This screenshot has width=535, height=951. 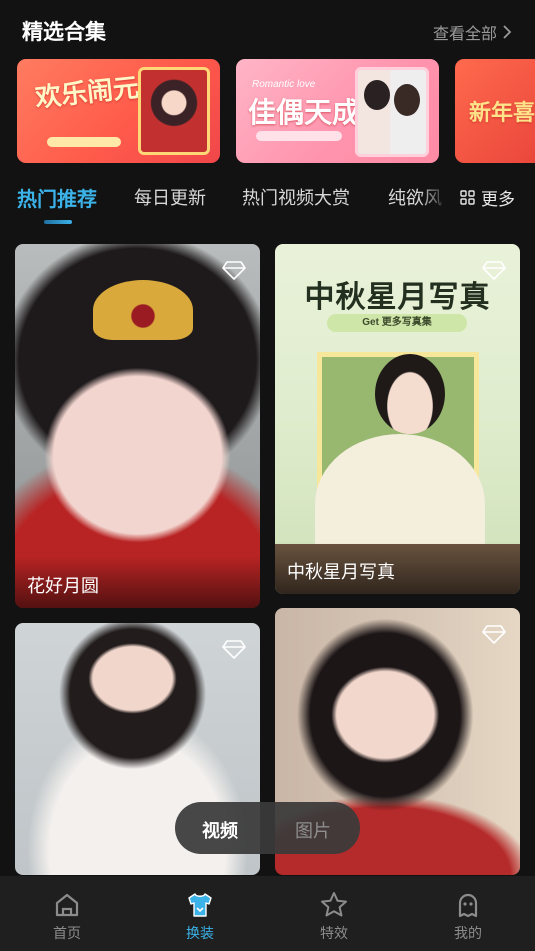 I want to click on switch-video: 视频, so click(x=220, y=830).